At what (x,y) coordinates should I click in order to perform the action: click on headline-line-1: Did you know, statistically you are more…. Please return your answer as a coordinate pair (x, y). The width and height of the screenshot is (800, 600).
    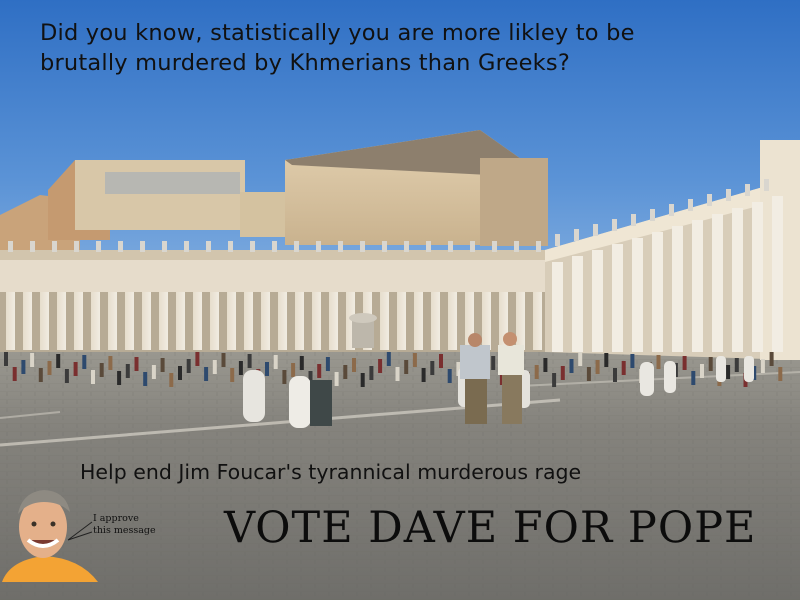
    Looking at the image, I should click on (337, 33).